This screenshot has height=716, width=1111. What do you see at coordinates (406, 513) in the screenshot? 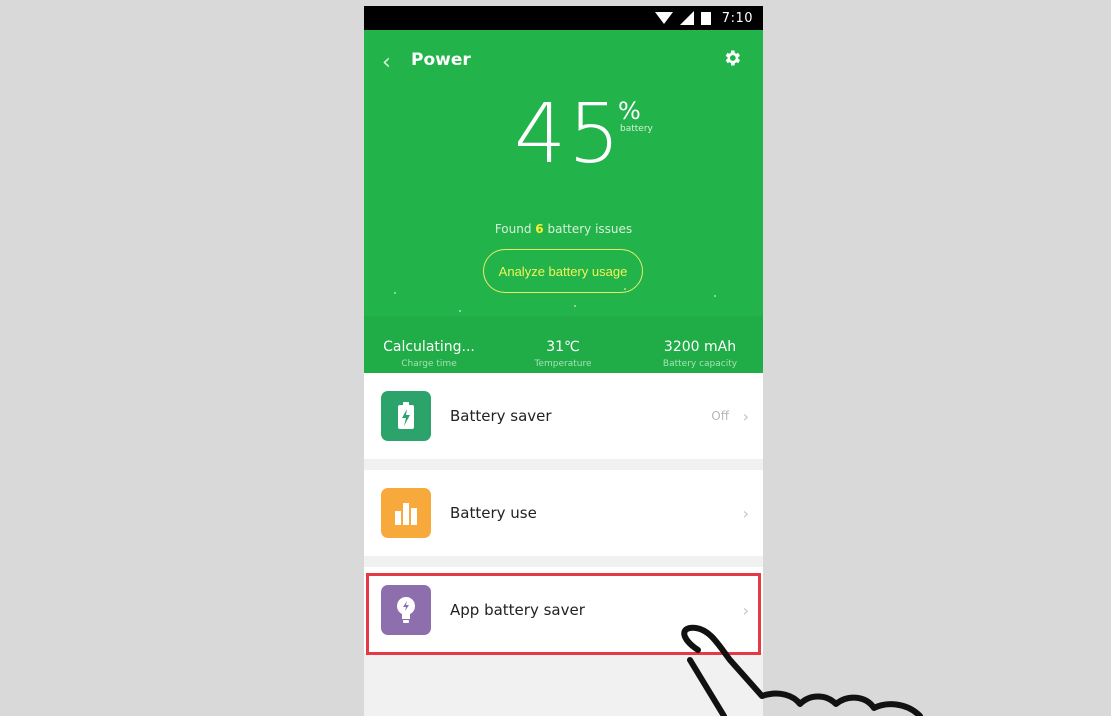
I see `bar-chart-icon` at bounding box center [406, 513].